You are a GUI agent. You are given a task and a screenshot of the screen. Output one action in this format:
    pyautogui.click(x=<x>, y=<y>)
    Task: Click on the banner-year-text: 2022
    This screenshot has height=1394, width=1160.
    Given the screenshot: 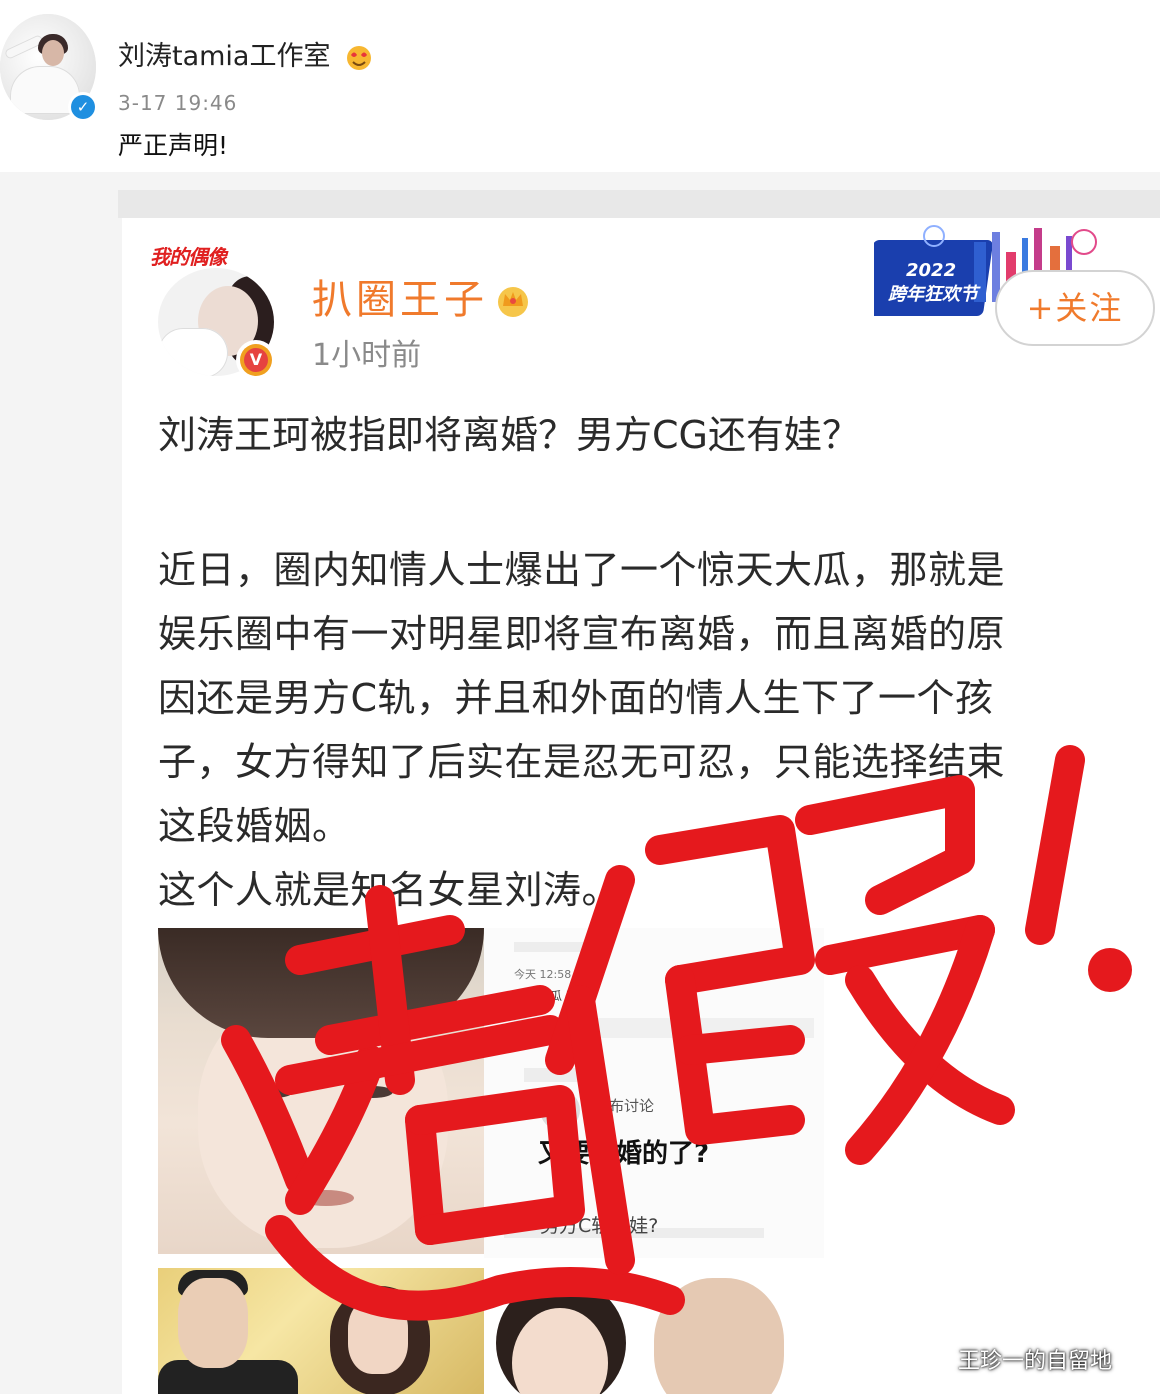 What is the action you would take?
    pyautogui.click(x=931, y=270)
    